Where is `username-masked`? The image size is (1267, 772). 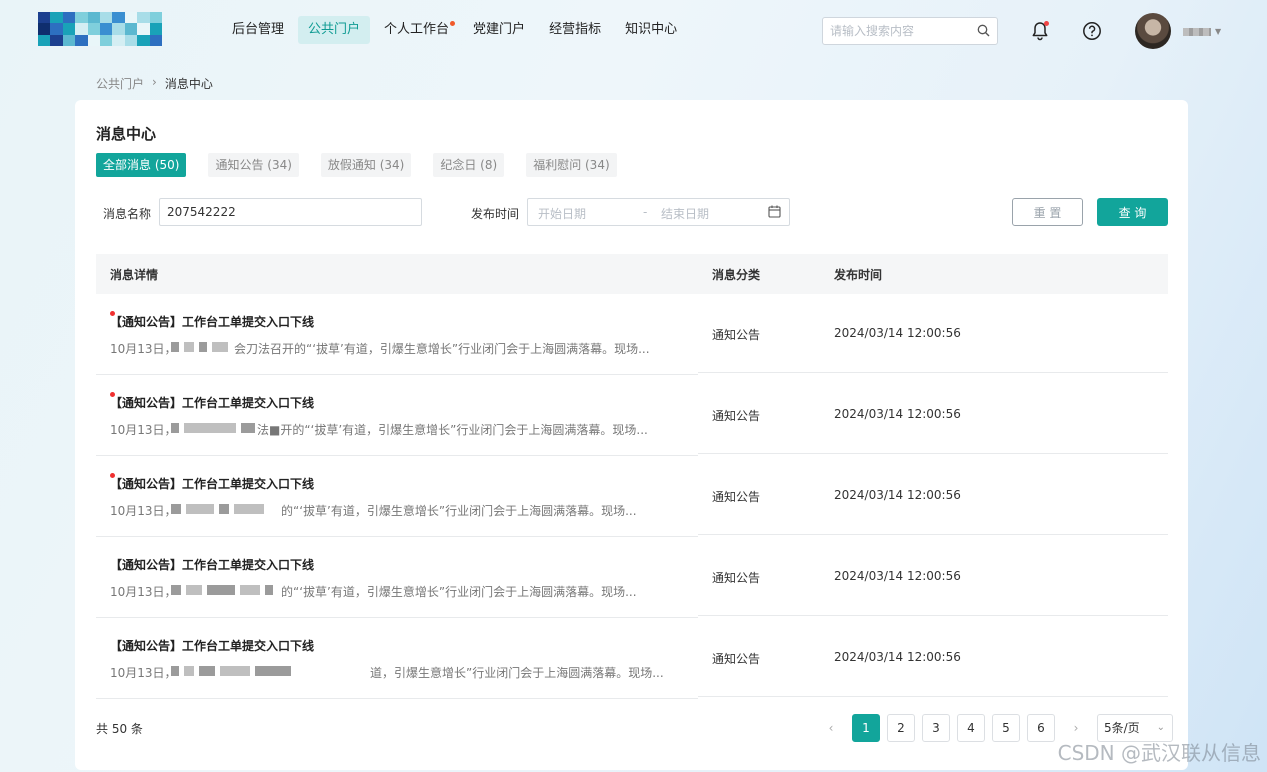
username-masked is located at coordinates (1197, 32).